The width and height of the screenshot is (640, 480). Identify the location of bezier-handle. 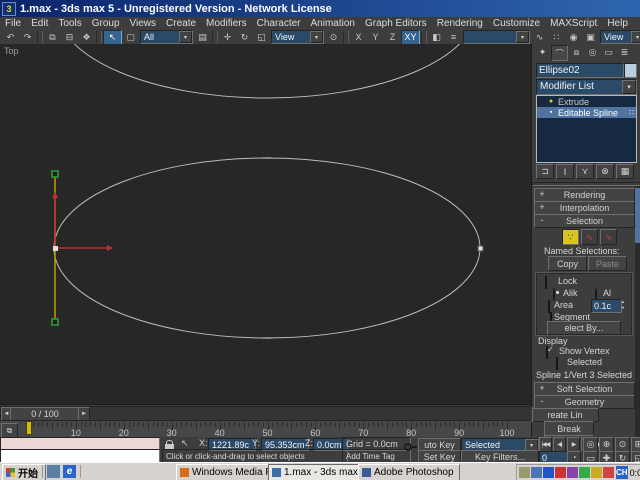
(55, 174).